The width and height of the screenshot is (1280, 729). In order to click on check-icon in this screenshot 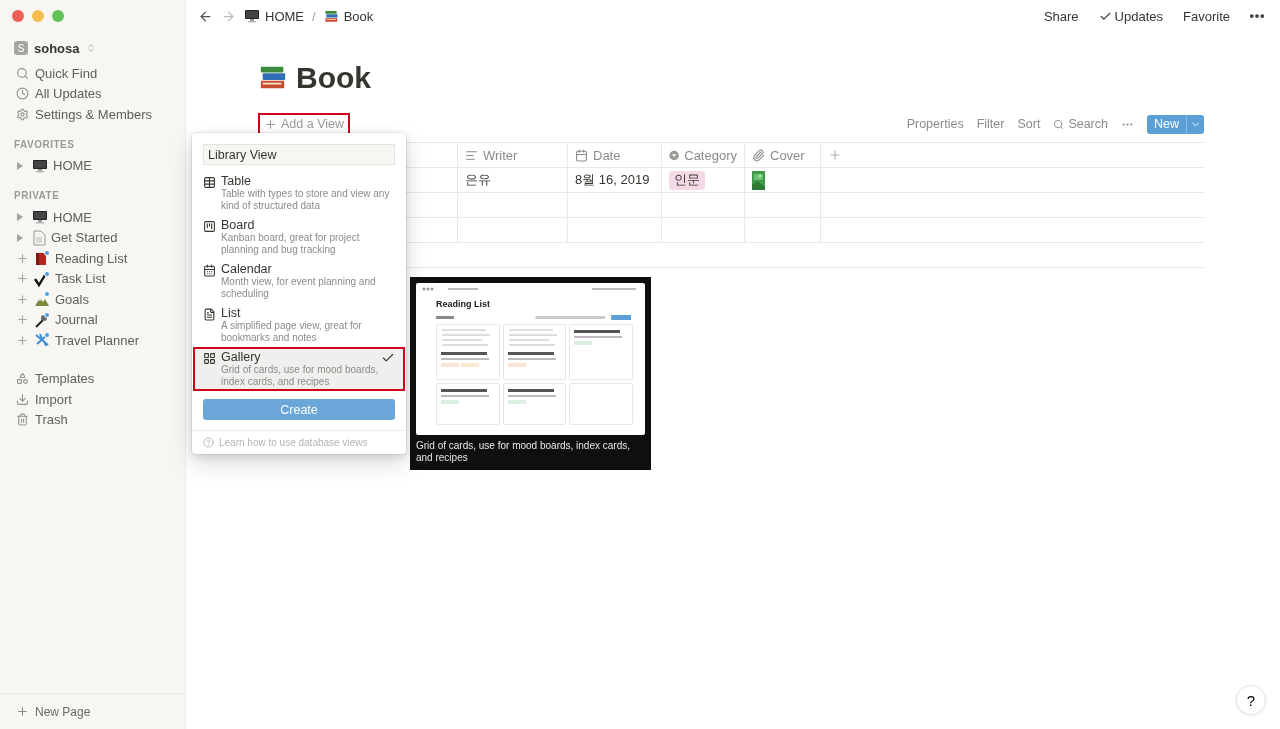, I will do `click(388, 358)`.